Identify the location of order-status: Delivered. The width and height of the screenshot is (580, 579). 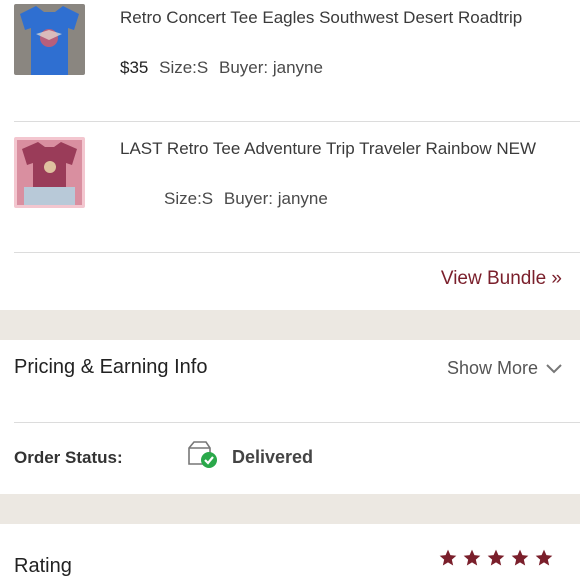
(249, 457).